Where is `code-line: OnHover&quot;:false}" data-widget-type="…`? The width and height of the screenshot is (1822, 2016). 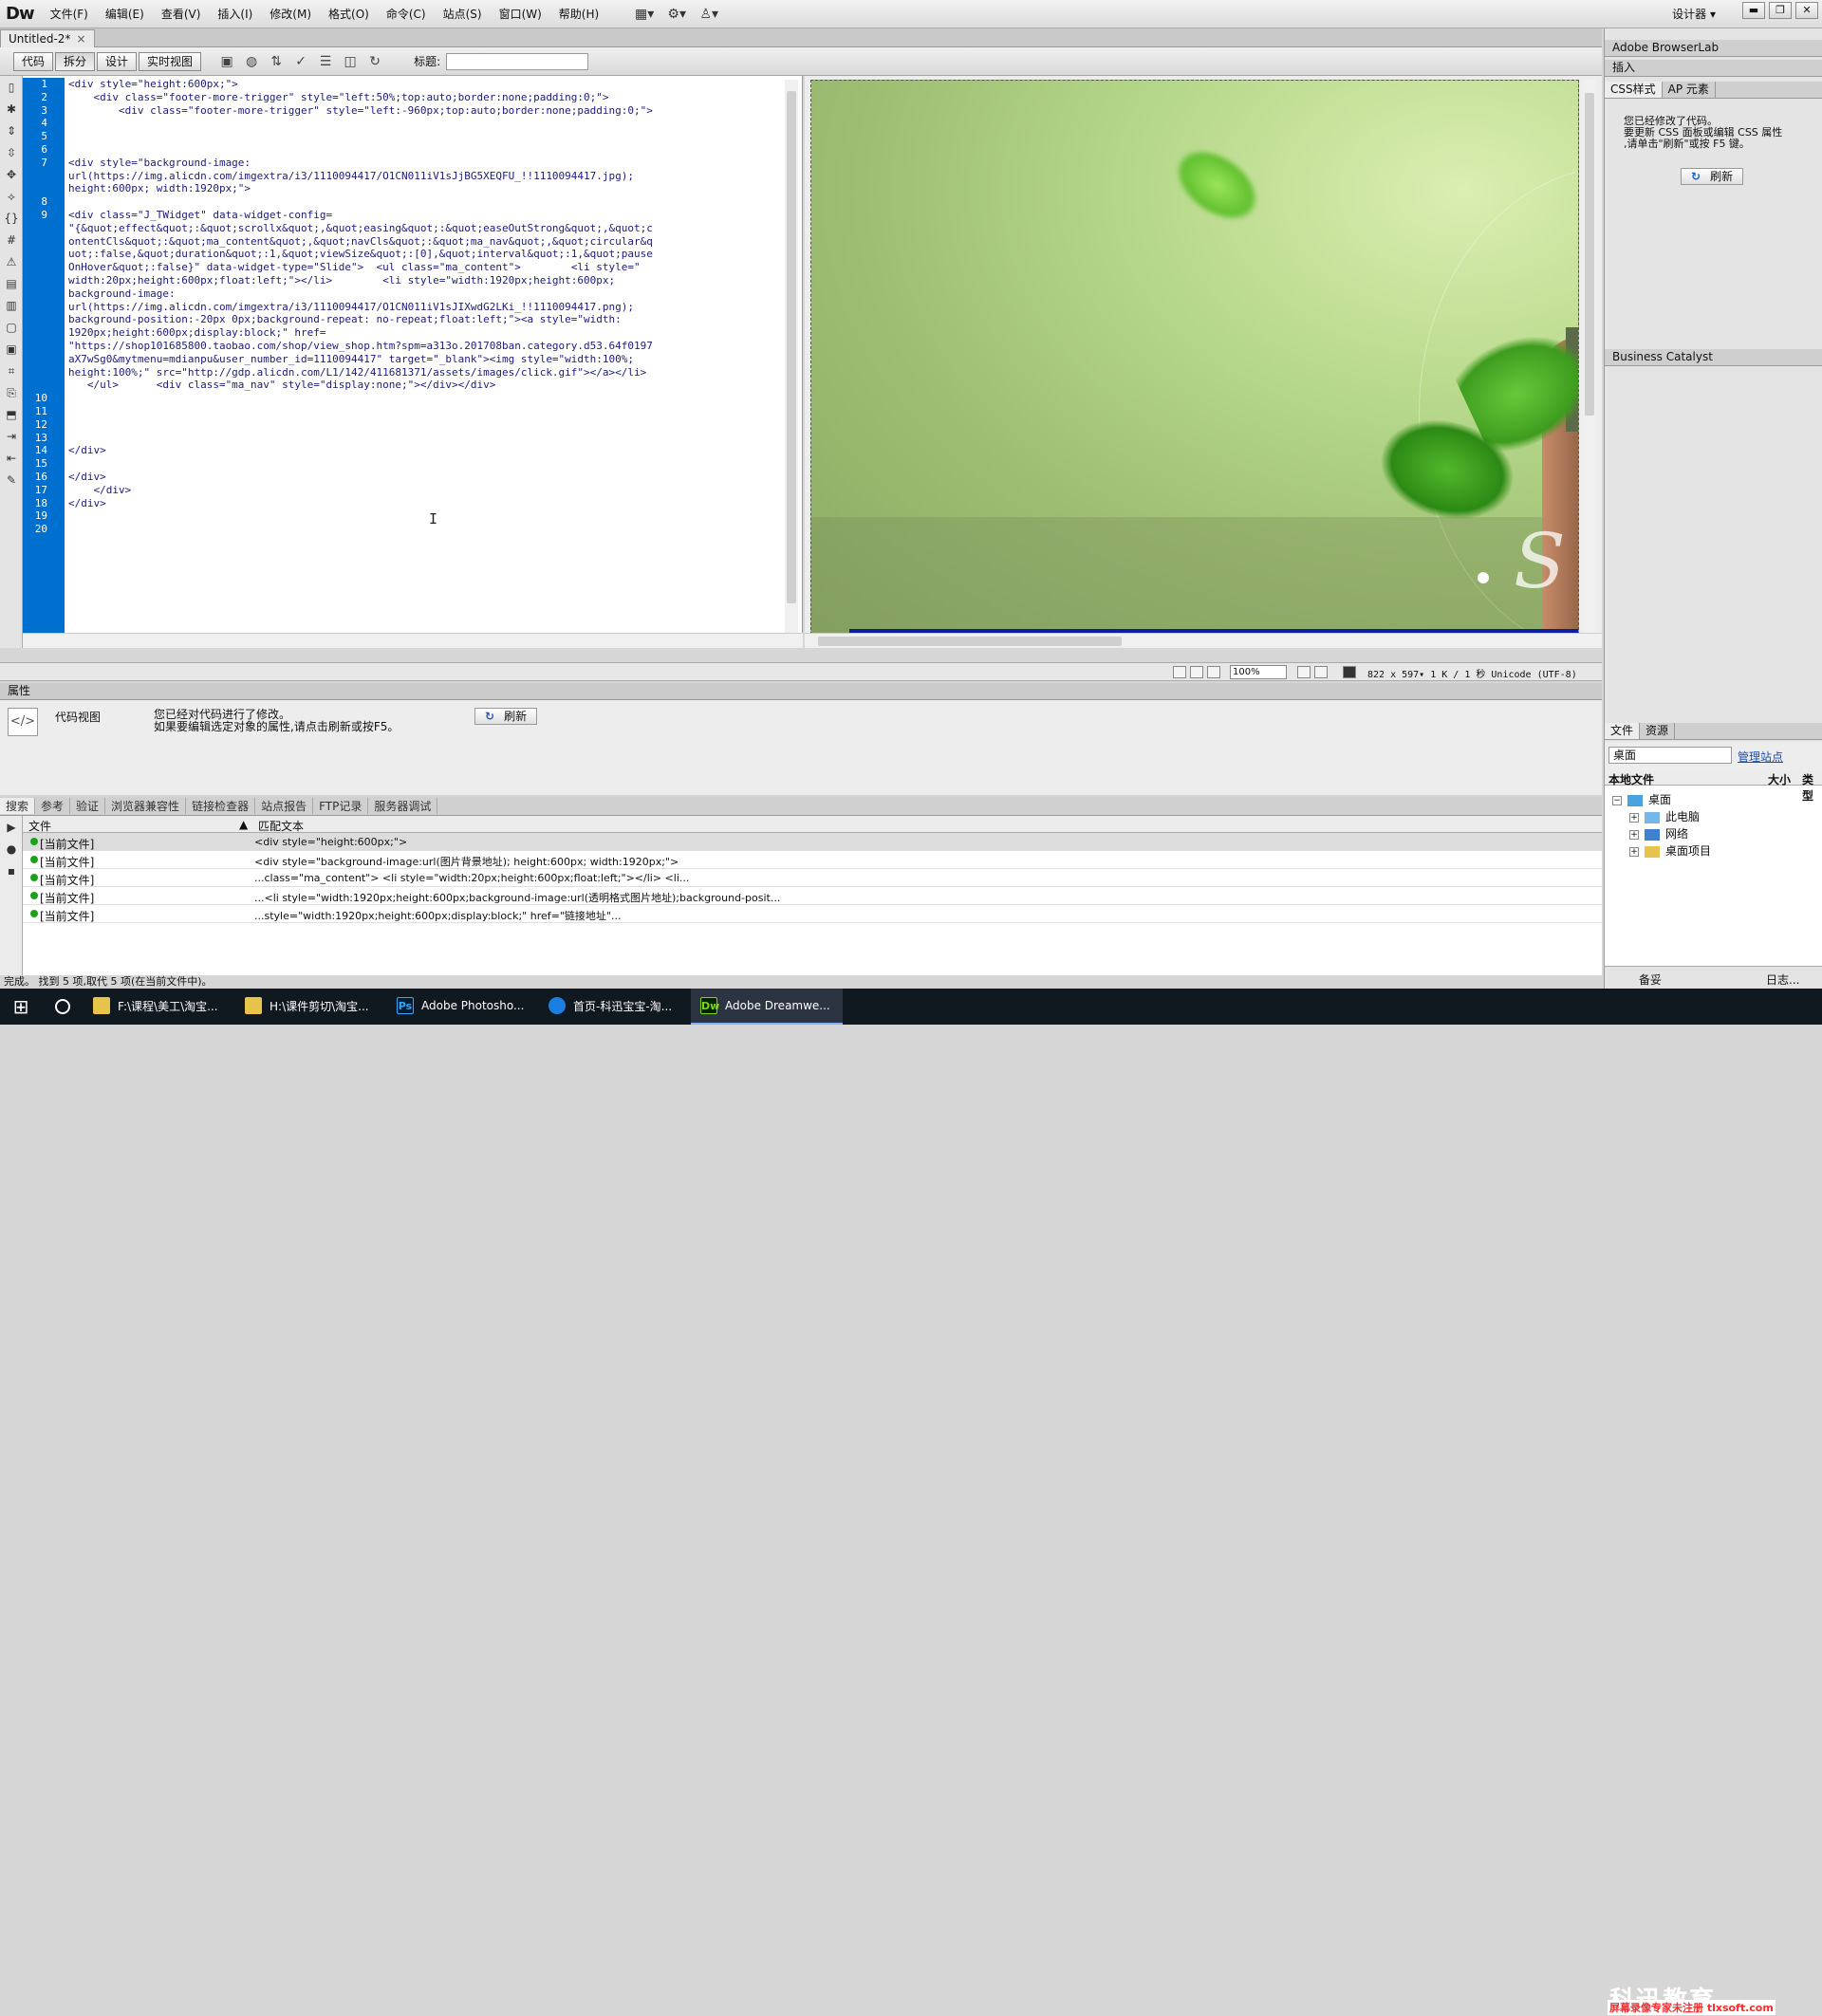
code-line: OnHover&quot;:false}" data-widget-type="… is located at coordinates (431, 267).